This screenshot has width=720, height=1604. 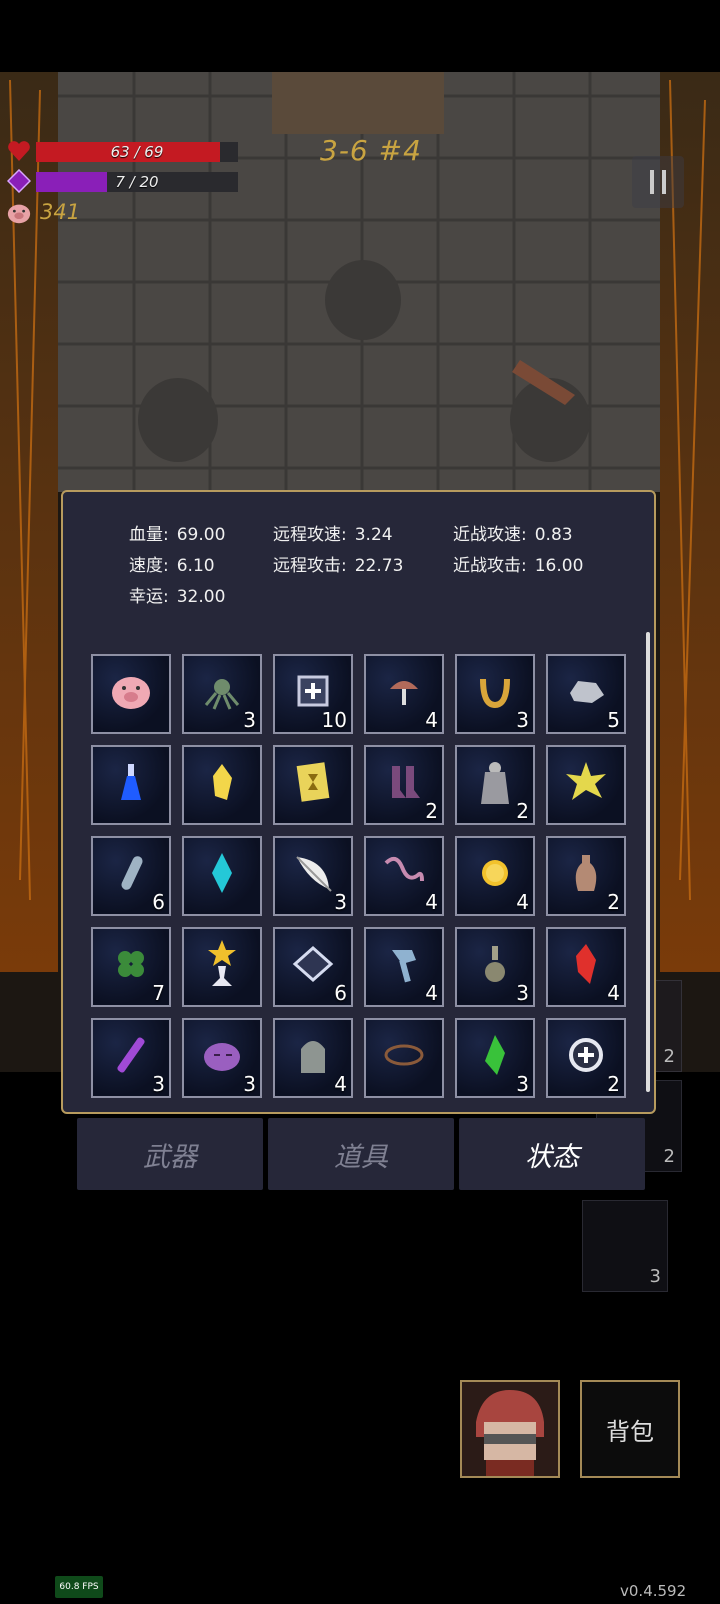 What do you see at coordinates (149, 597) in the screenshot?
I see `stat-label: 幸运:` at bounding box center [149, 597].